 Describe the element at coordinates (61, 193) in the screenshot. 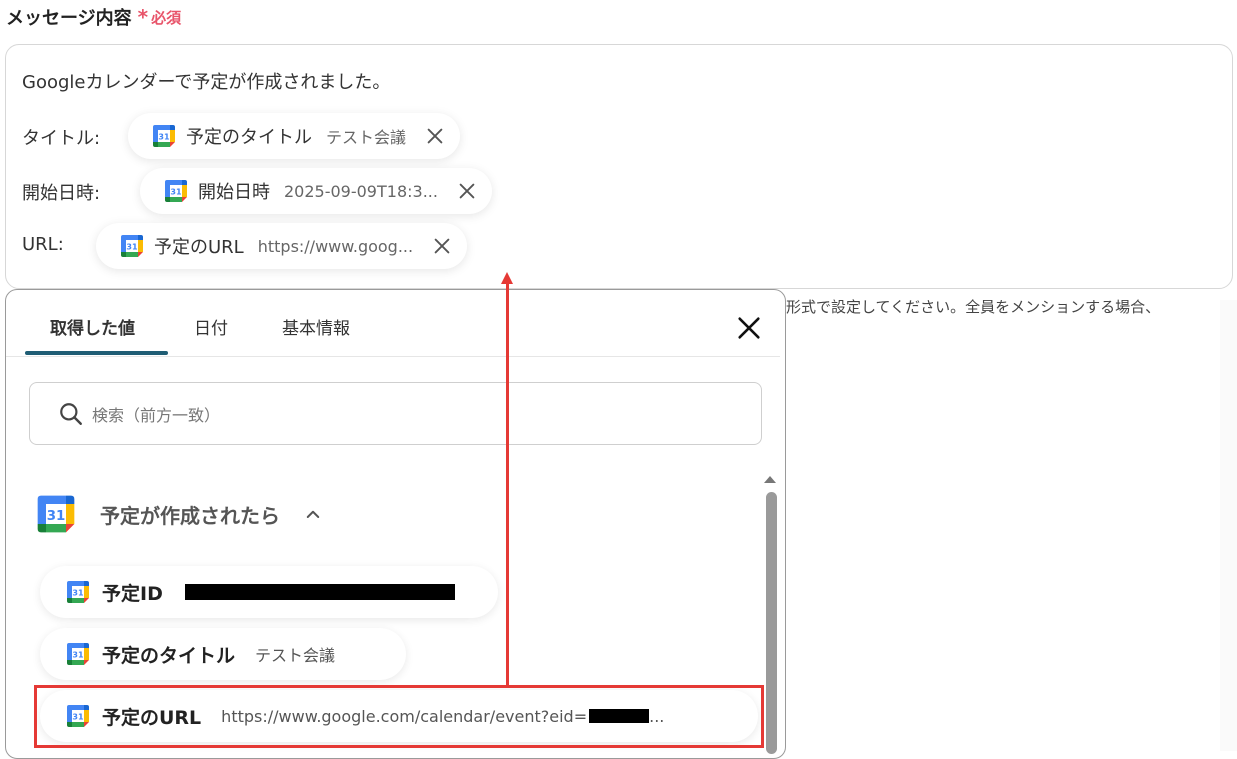

I see `row-label-start: 開始日時:` at that location.